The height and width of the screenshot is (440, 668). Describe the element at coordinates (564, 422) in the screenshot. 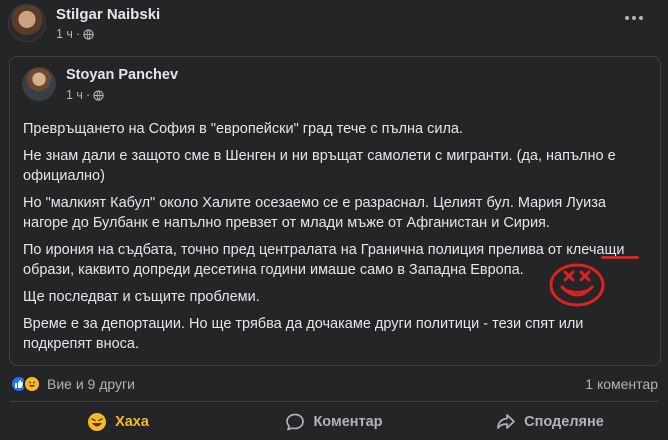

I see `share-label: Споделяне` at that location.